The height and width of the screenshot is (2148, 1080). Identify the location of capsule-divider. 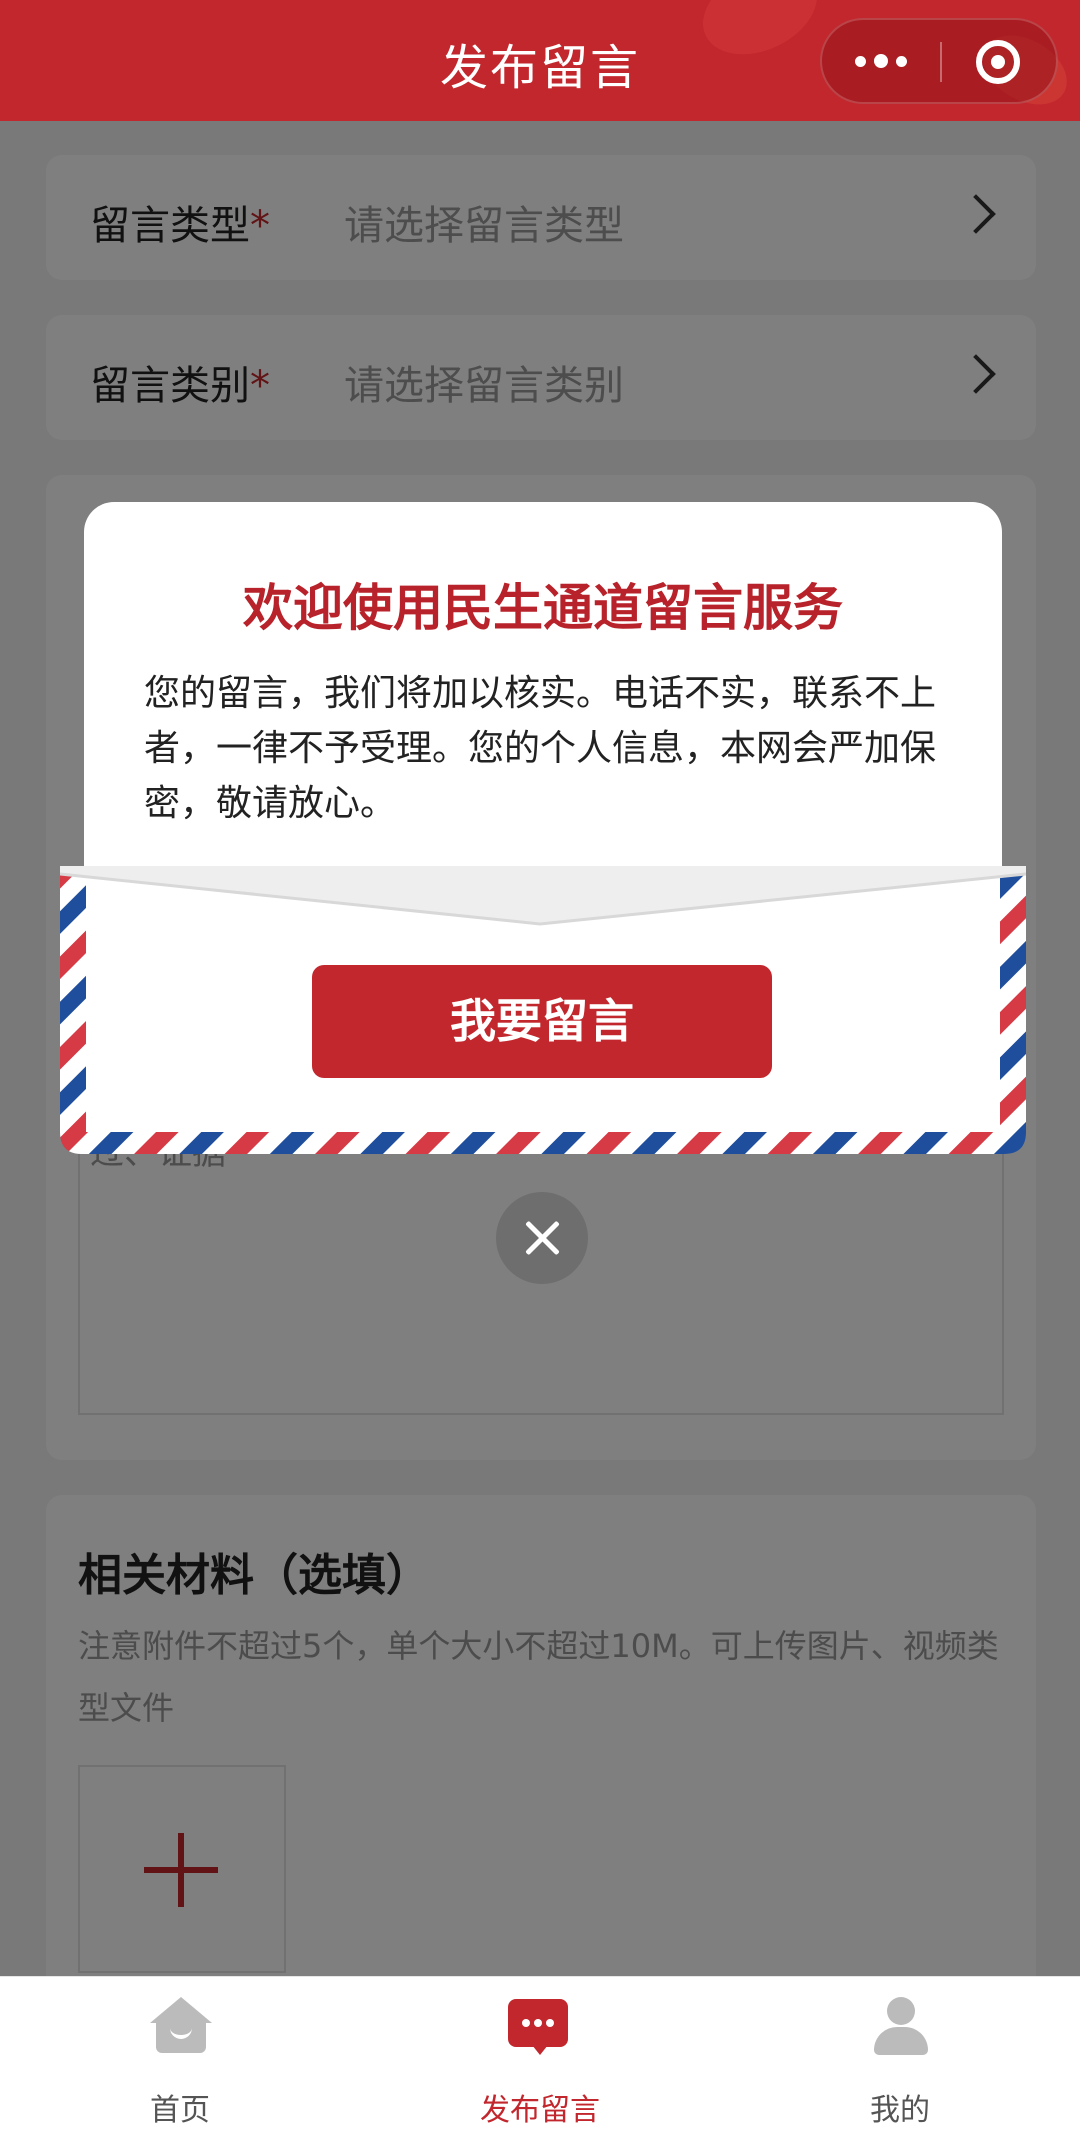
(941, 62).